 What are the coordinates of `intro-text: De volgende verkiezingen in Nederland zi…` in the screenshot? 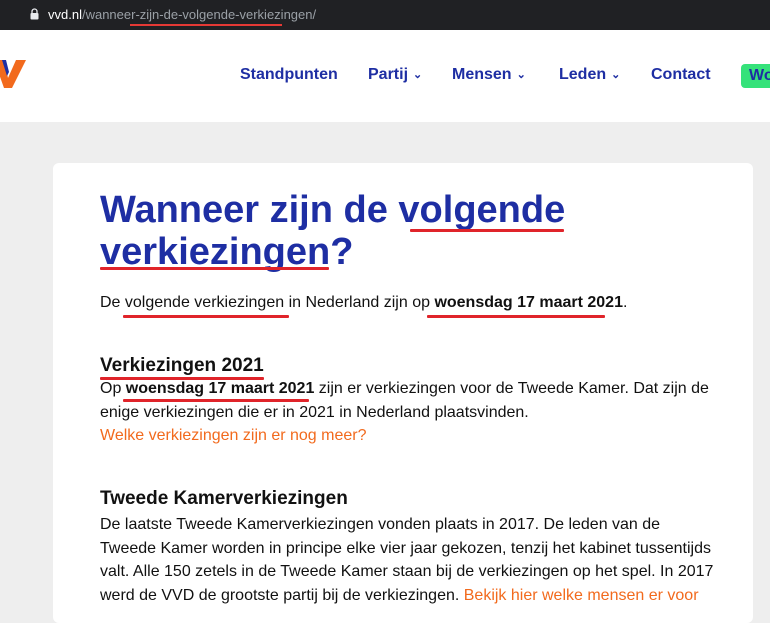 It's located at (267, 302).